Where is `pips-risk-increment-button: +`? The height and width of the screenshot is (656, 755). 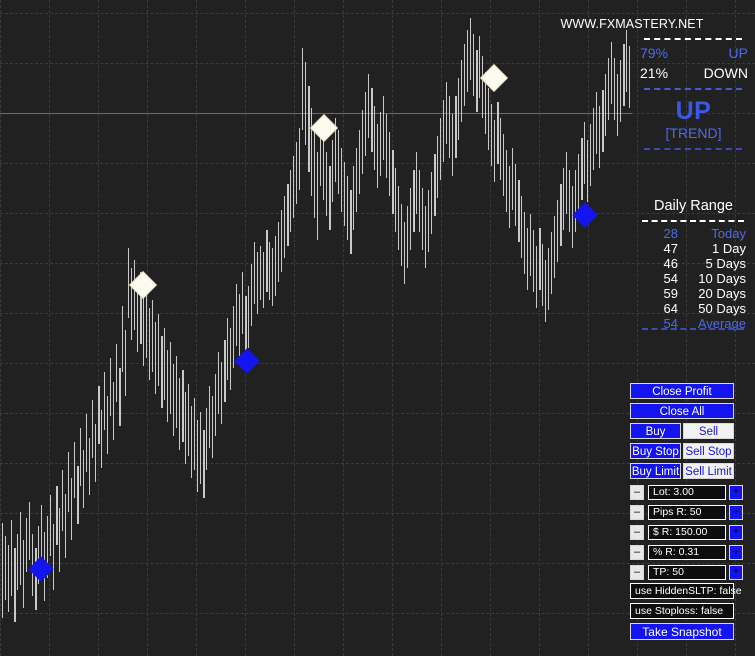 pips-risk-increment-button: + is located at coordinates (736, 512).